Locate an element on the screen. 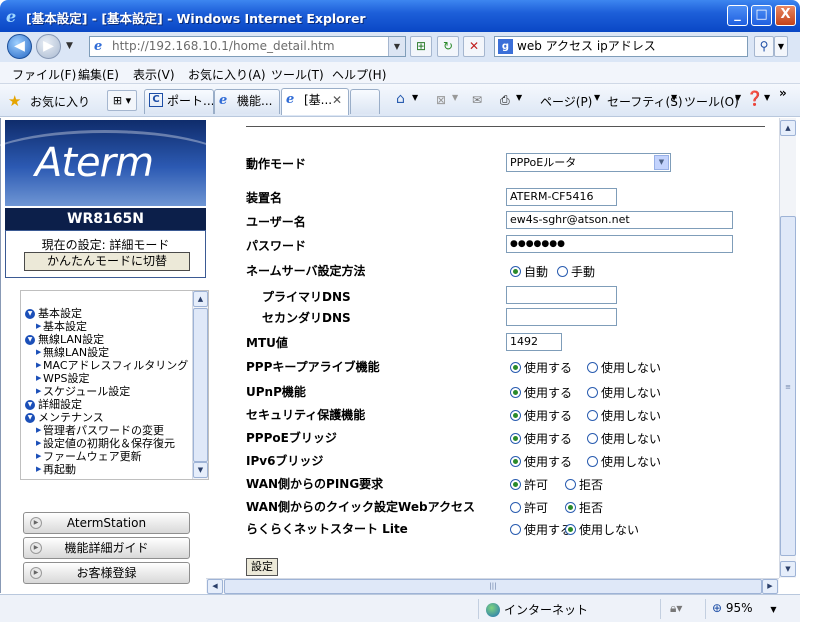 This screenshot has height=624, width=822. print-icon: ⎙ is located at coordinates (505, 100).